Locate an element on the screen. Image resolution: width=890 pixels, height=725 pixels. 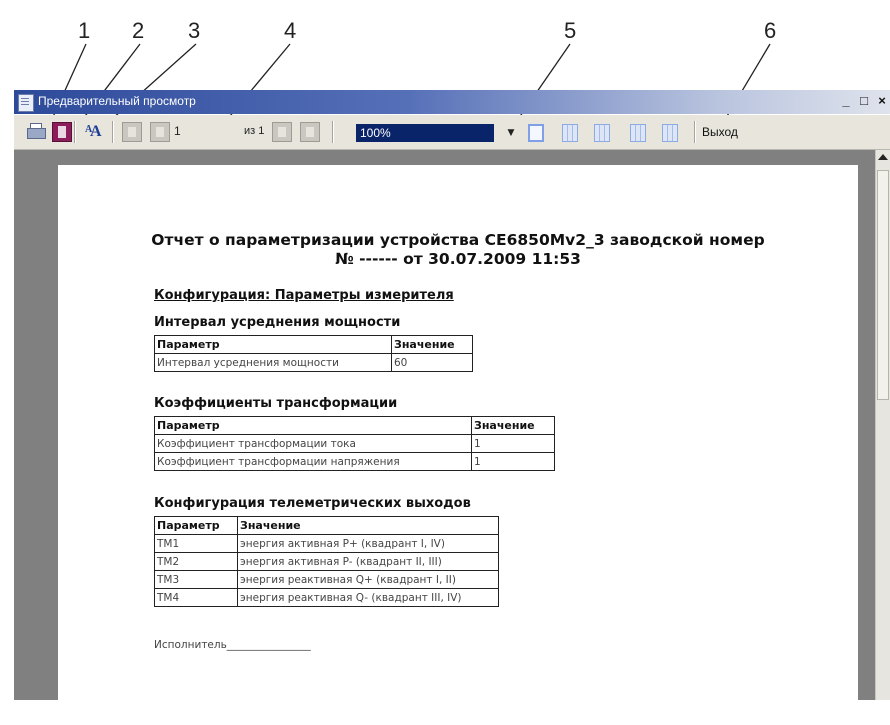
table-row: Коэффициент трансформации напряжения 1 is located at coordinates (354, 461).